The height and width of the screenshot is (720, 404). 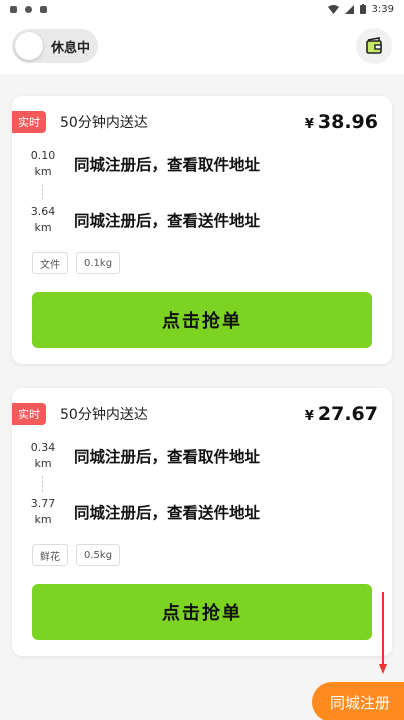 What do you see at coordinates (202, 9) in the screenshot?
I see `status-bar: 3:39` at bounding box center [202, 9].